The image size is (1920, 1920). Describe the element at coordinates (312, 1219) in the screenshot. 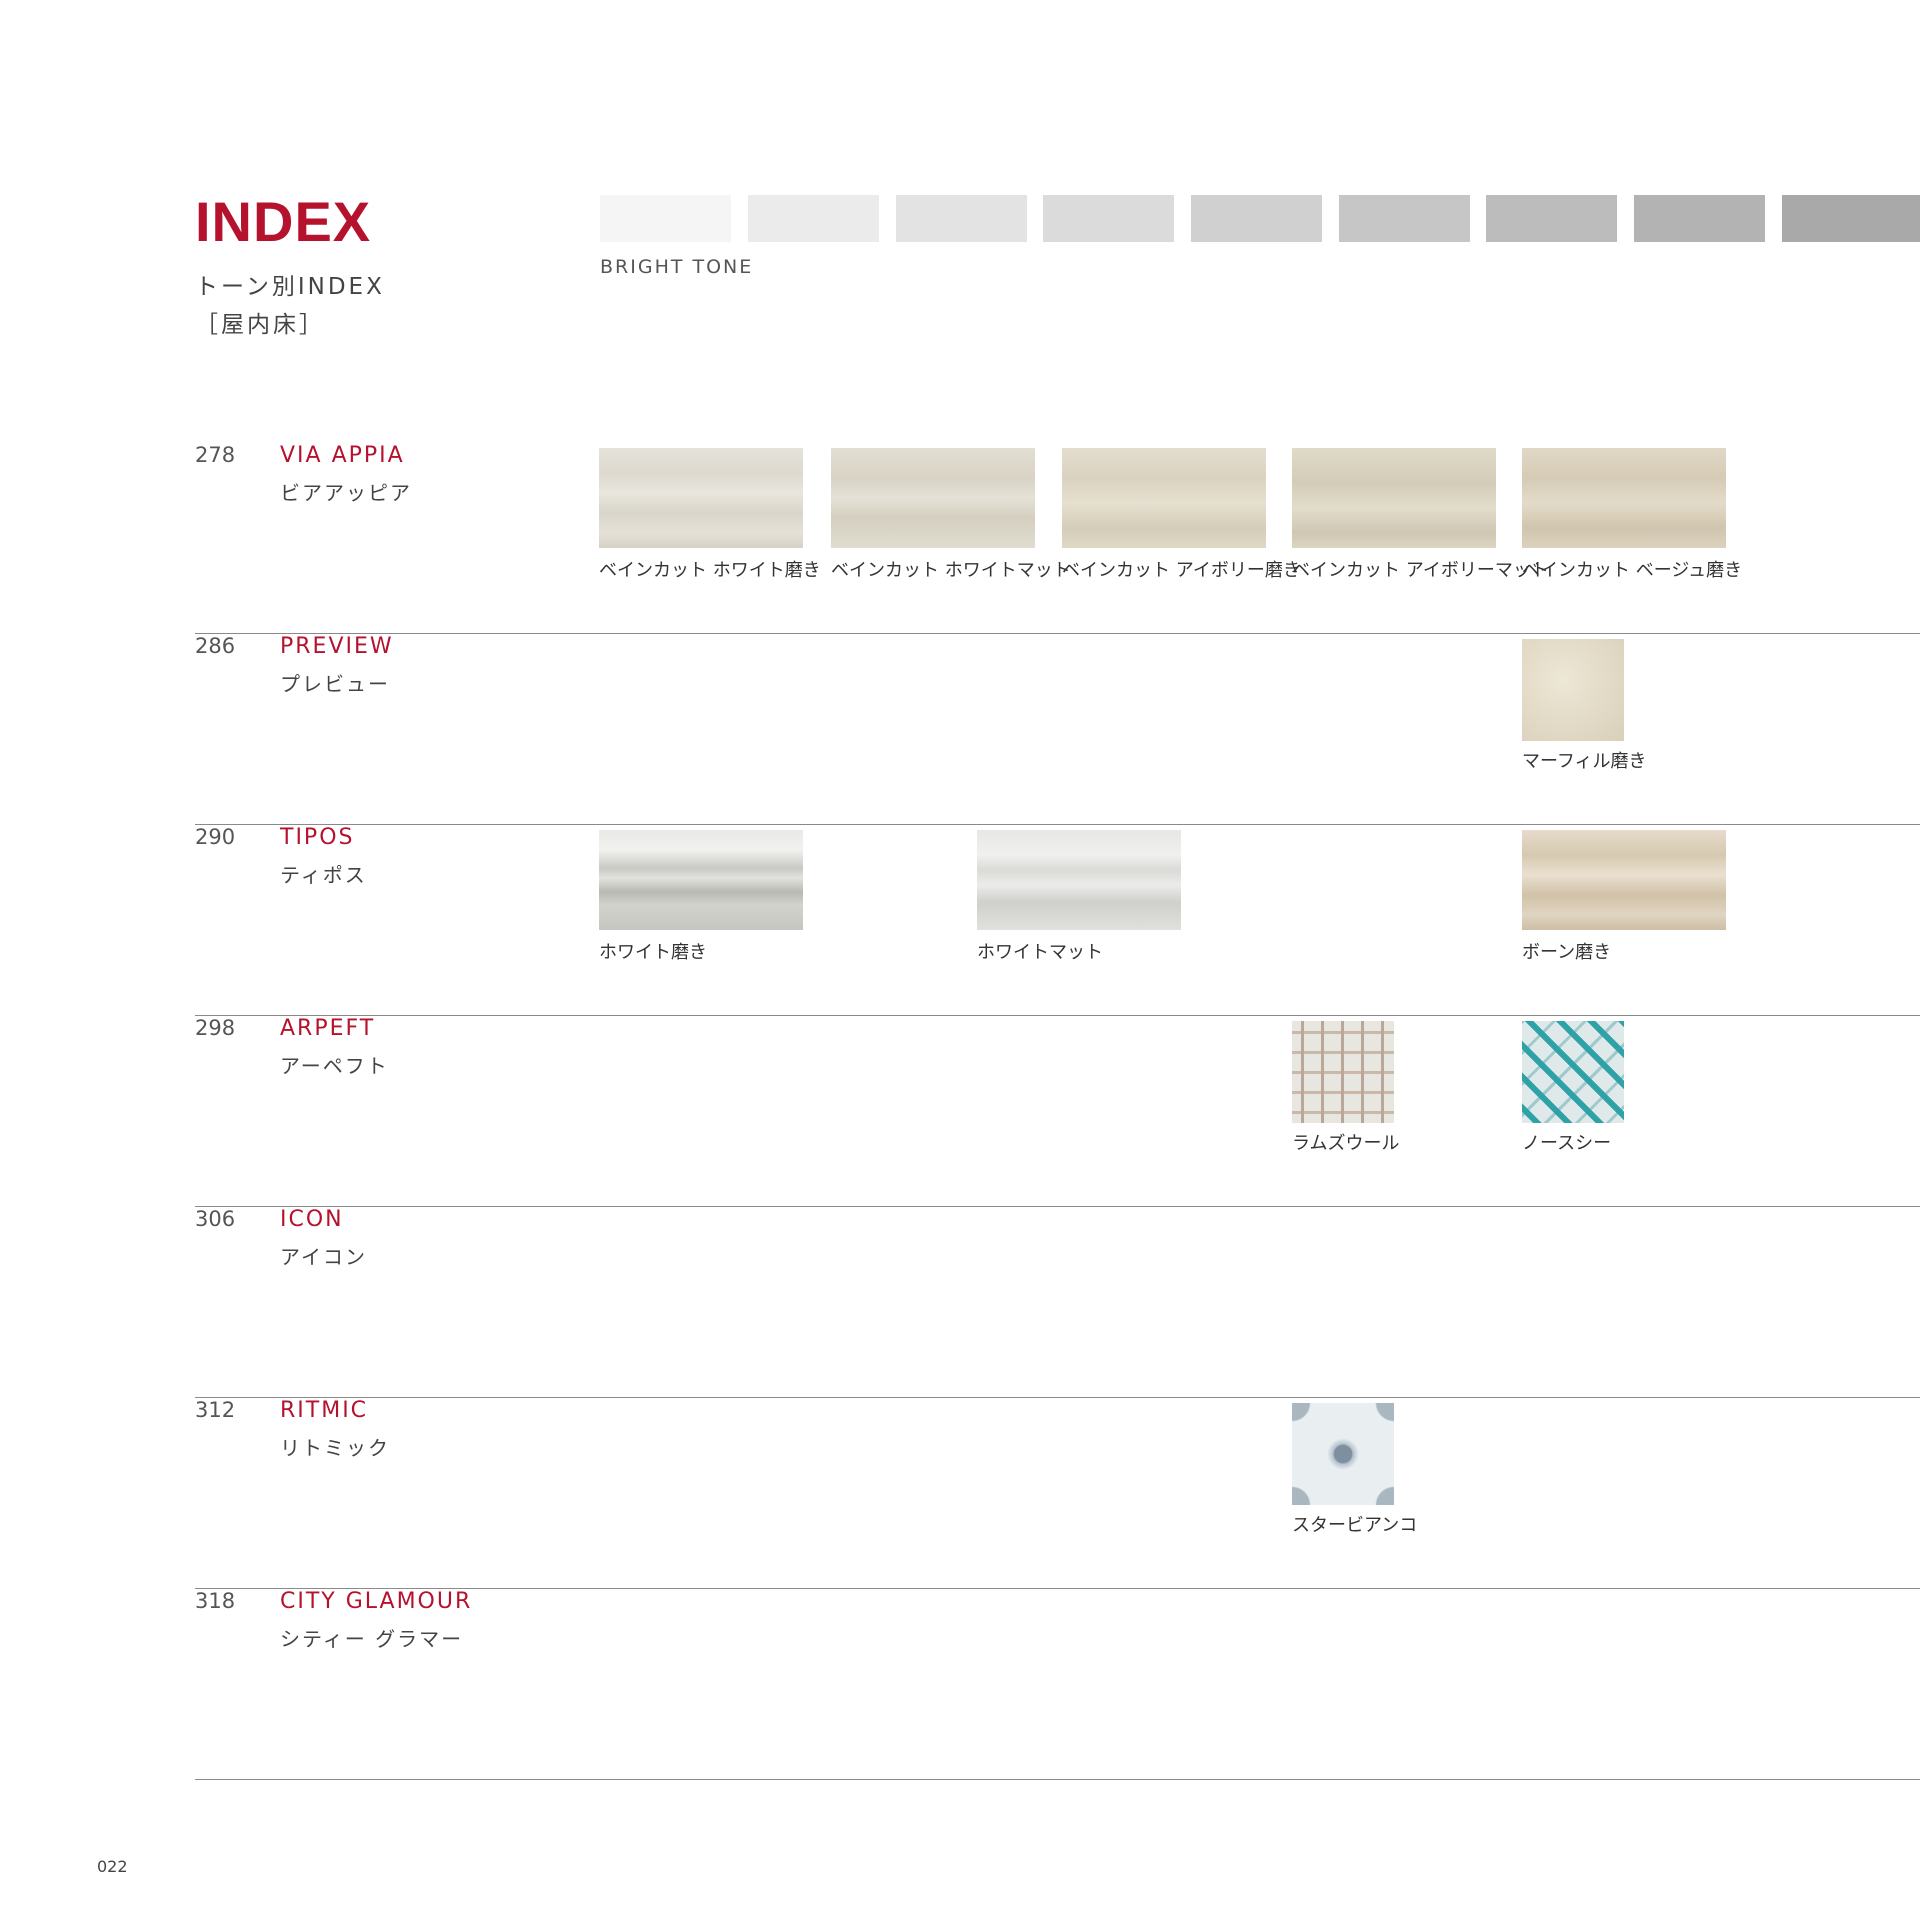

I see `product-name-en: ICON` at that location.